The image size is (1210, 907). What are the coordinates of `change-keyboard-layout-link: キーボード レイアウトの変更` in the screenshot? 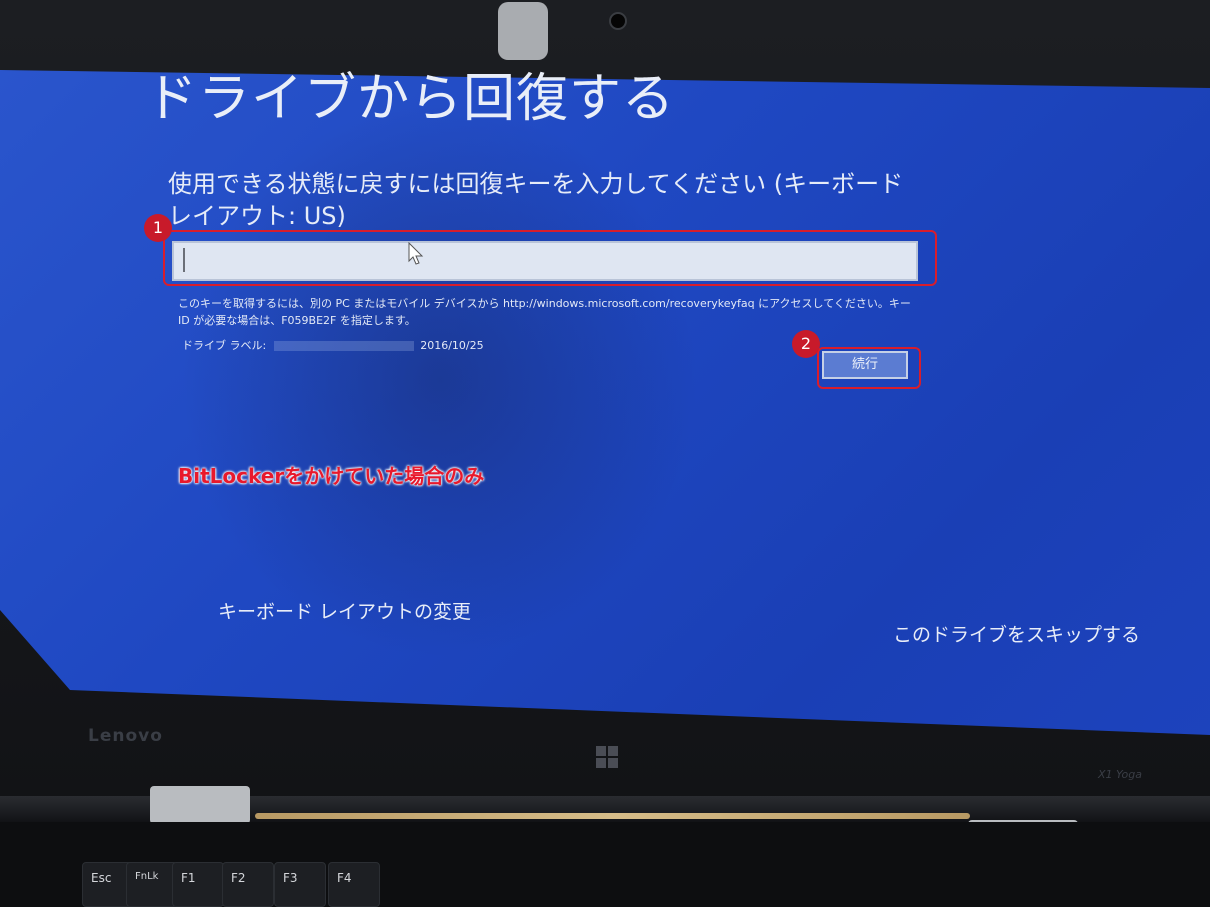 It's located at (344, 610).